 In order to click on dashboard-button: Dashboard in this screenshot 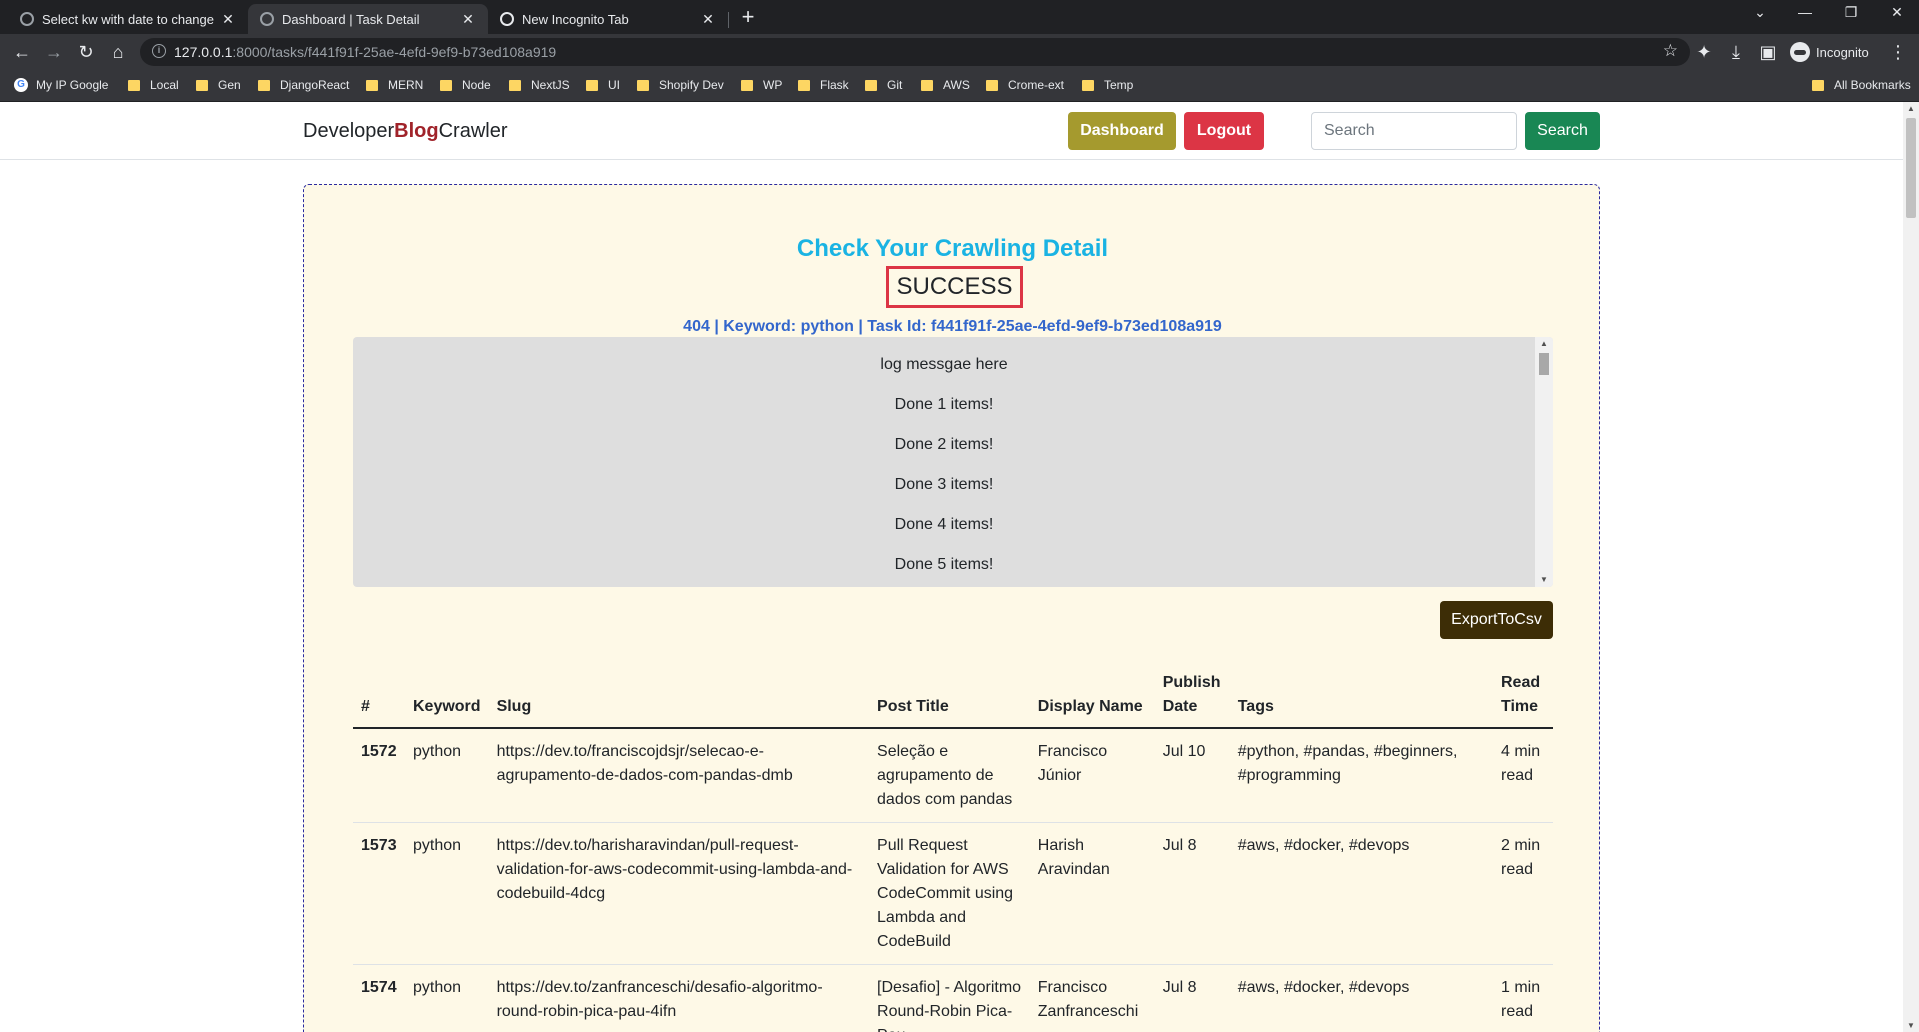, I will do `click(1122, 131)`.